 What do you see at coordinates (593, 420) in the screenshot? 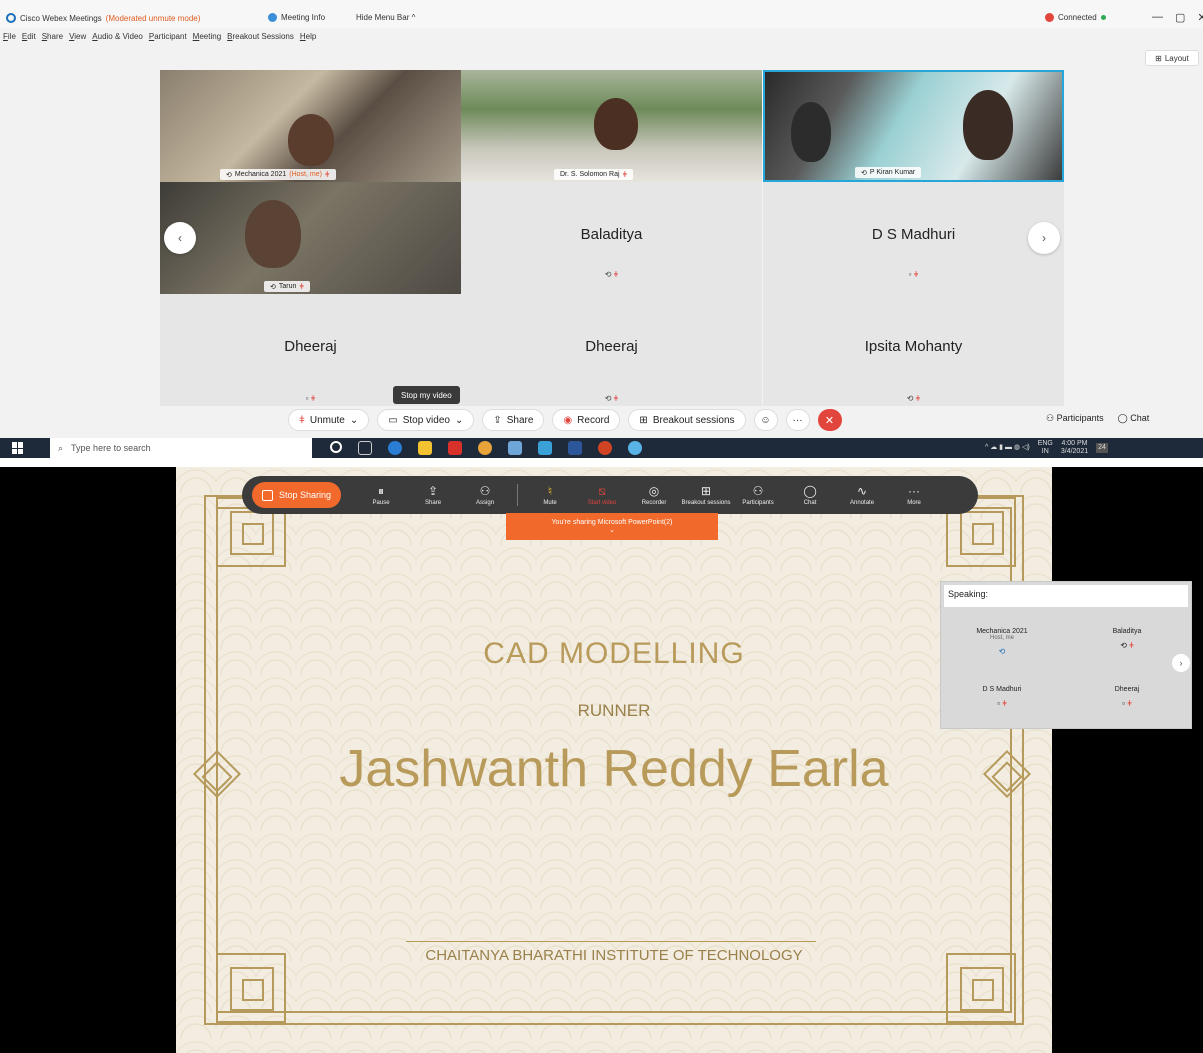
I see `record-label: Record` at bounding box center [593, 420].